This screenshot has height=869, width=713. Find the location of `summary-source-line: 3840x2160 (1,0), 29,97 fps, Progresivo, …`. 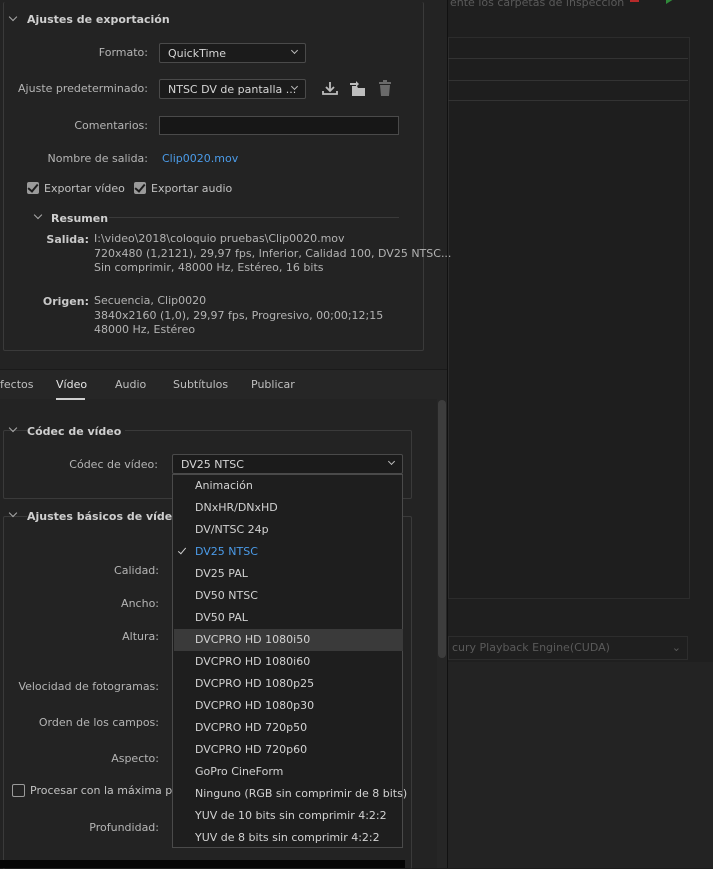

summary-source-line: 3840x2160 (1,0), 29,97 fps, Progresivo, … is located at coordinates (239, 315).